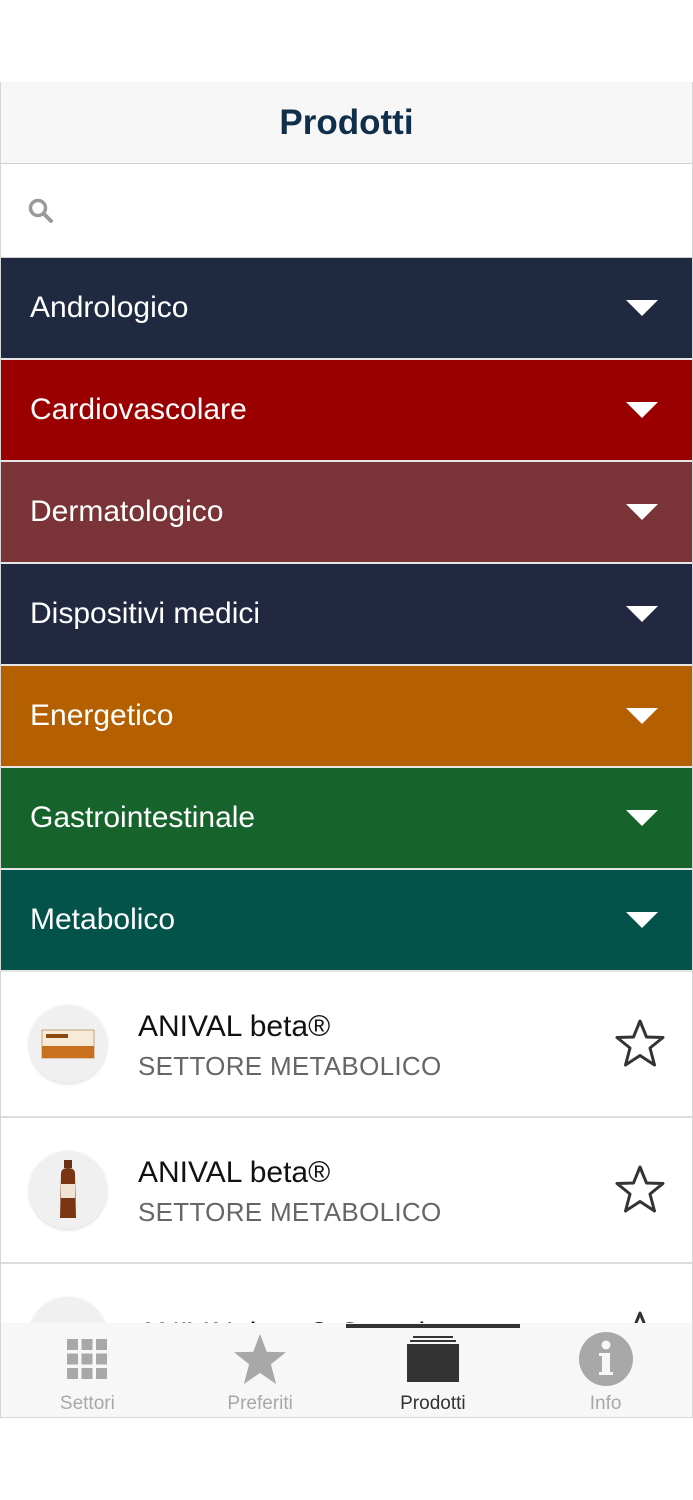 This screenshot has height=1500, width=693. What do you see at coordinates (606, 1359) in the screenshot?
I see `info-icon` at bounding box center [606, 1359].